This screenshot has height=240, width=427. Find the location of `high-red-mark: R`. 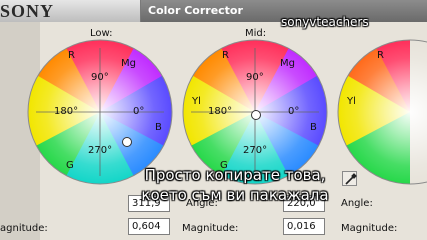

high-red-mark: R is located at coordinates (380, 55).